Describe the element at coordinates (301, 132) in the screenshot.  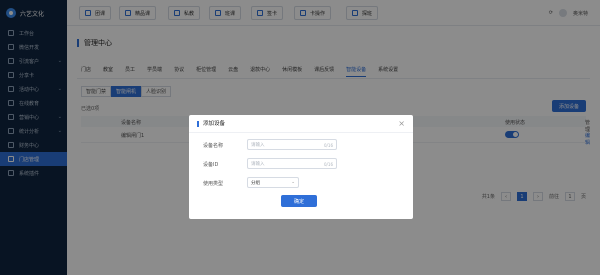
I see `modal-divider` at that location.